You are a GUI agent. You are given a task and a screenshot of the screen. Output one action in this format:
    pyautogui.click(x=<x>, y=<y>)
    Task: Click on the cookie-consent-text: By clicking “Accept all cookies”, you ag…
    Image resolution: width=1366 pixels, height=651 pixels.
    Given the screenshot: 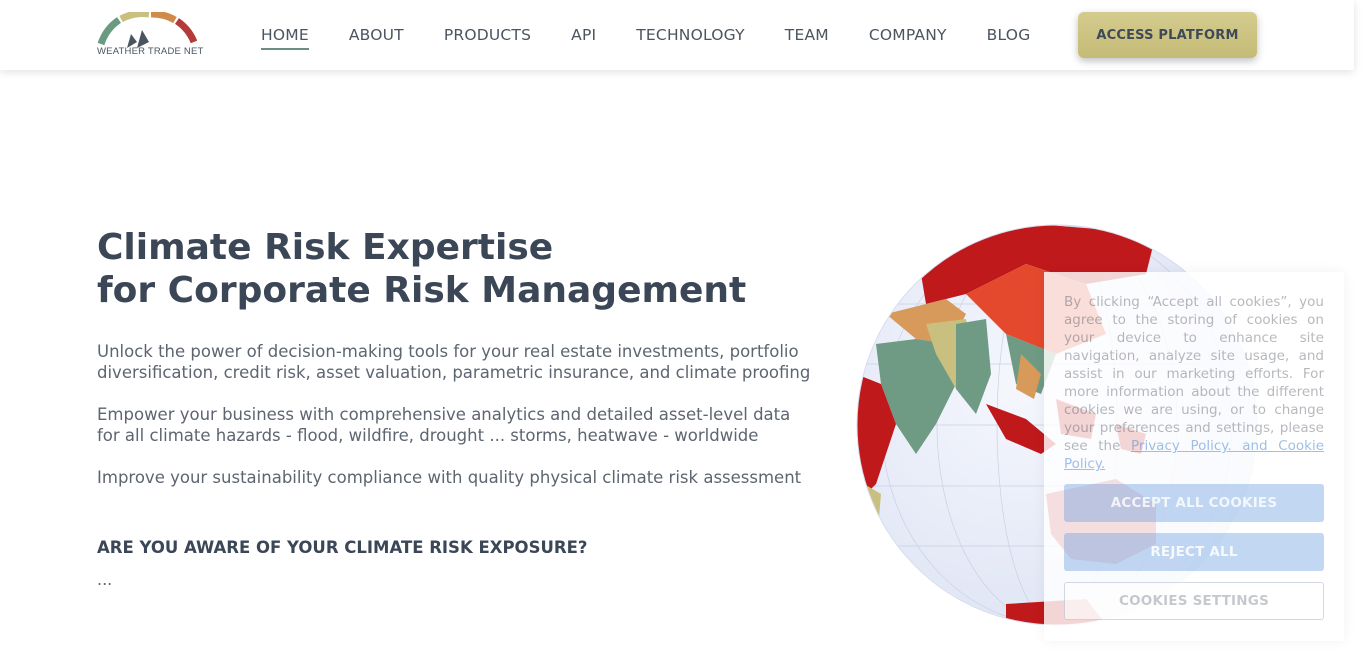 What is the action you would take?
    pyautogui.click(x=1194, y=383)
    